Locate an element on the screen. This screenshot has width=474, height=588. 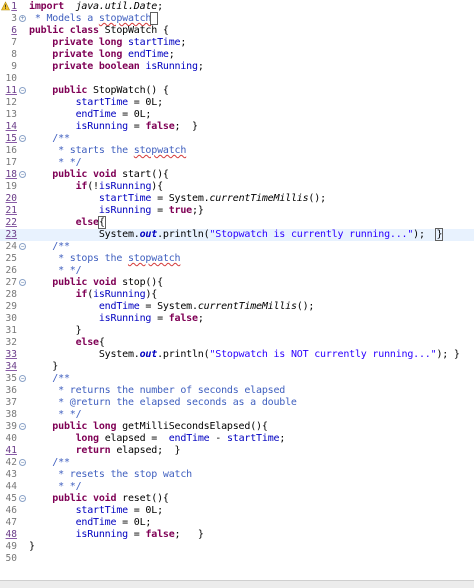
code-line: 14 isRunning = false; } is located at coordinates (237, 127).